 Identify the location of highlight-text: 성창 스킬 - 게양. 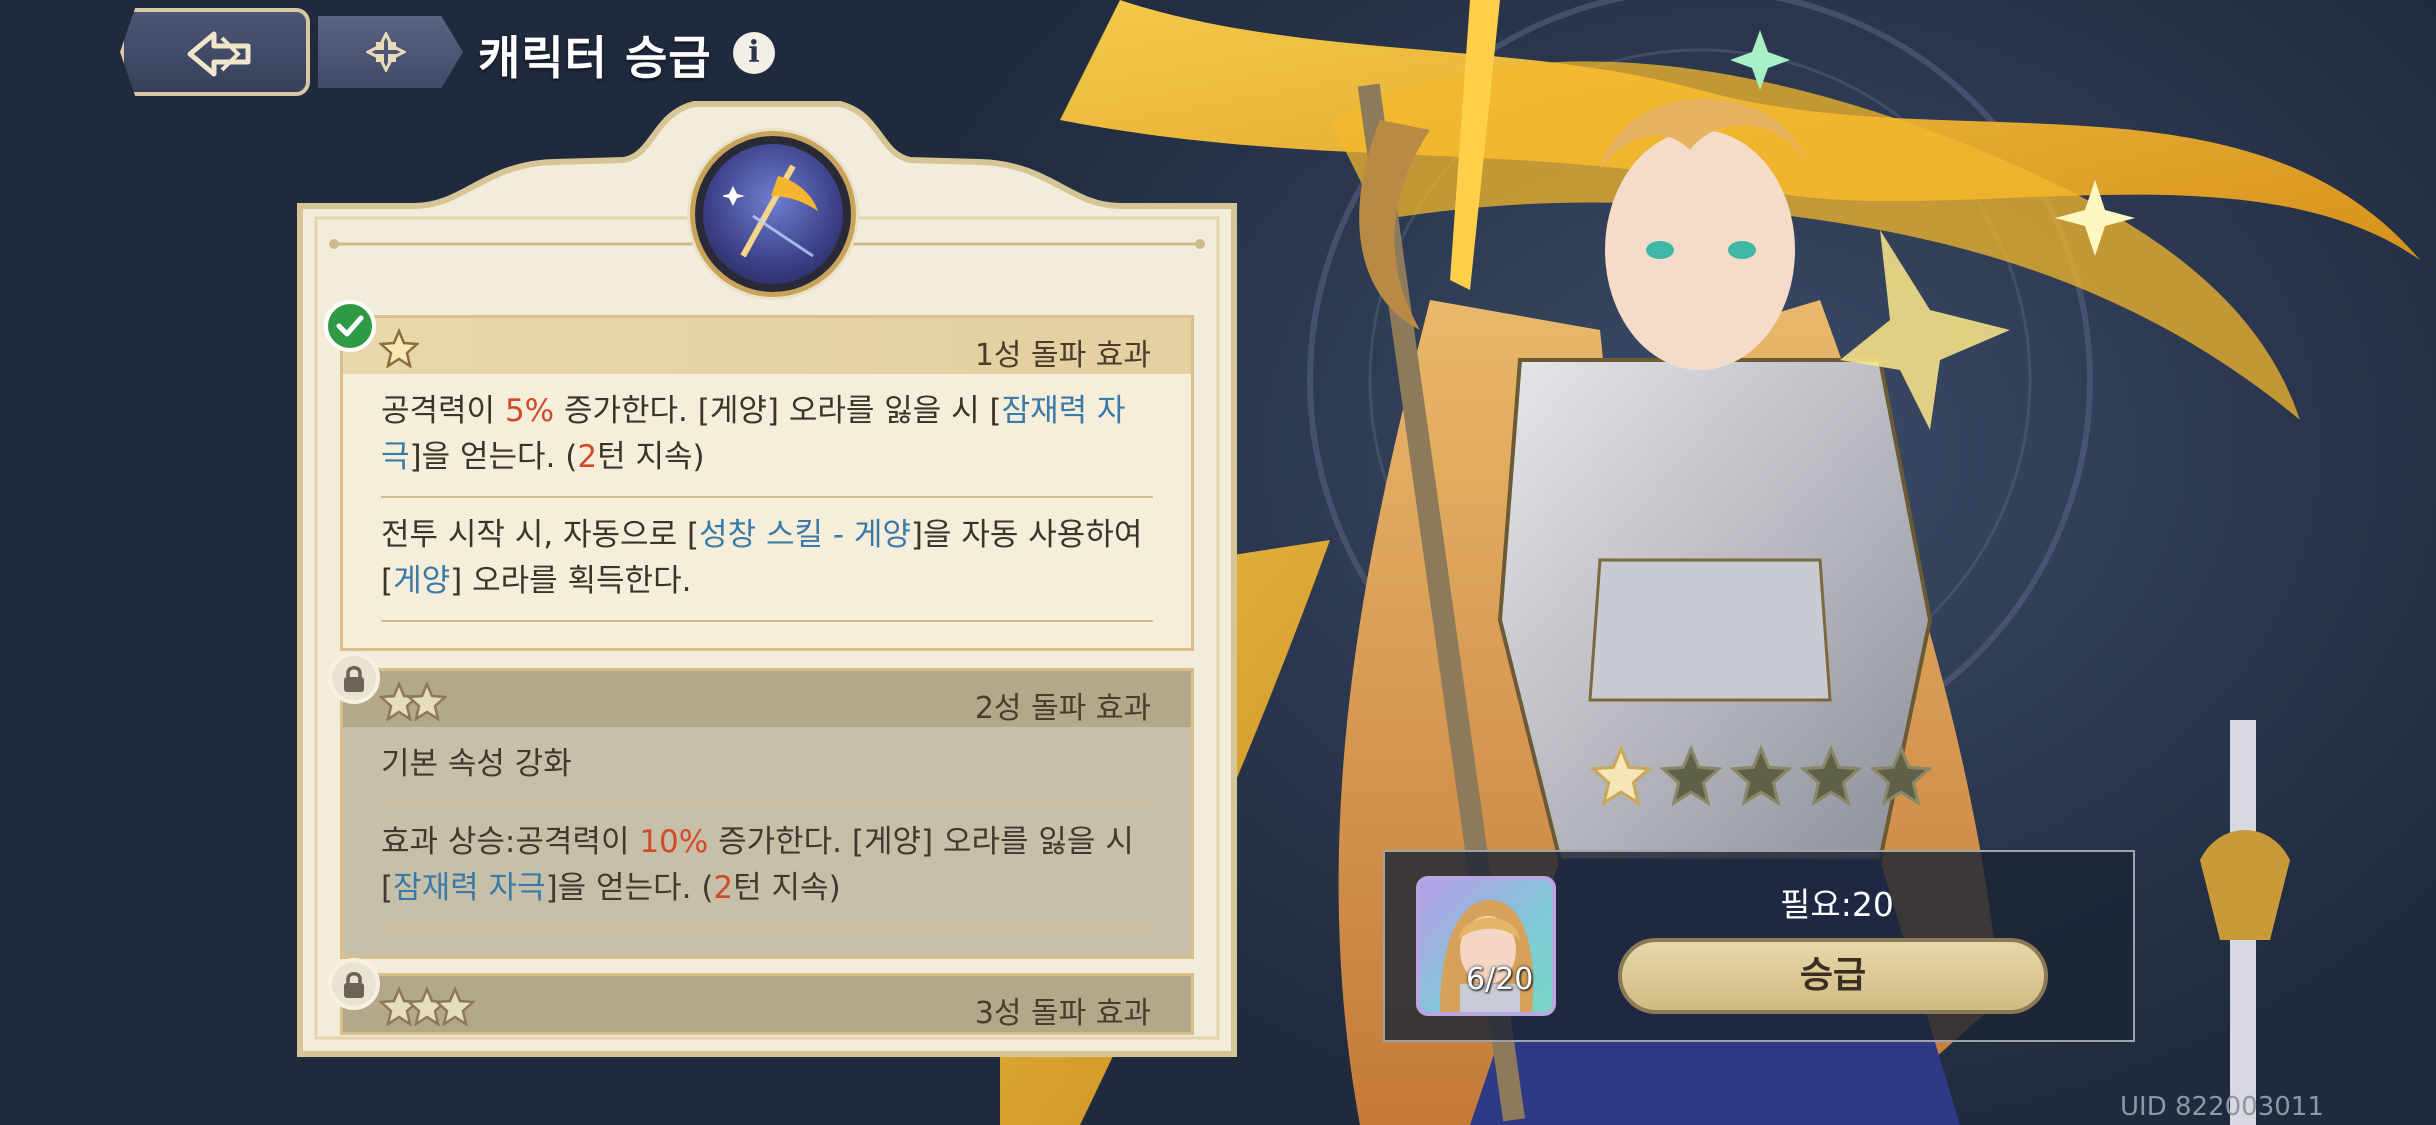
(805, 535).